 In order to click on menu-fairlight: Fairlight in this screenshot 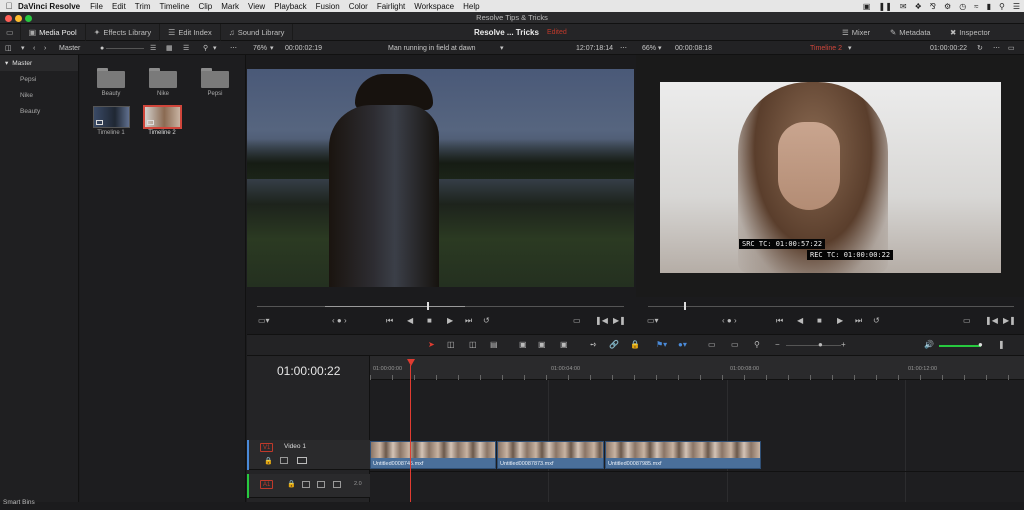, I will do `click(391, 6)`.